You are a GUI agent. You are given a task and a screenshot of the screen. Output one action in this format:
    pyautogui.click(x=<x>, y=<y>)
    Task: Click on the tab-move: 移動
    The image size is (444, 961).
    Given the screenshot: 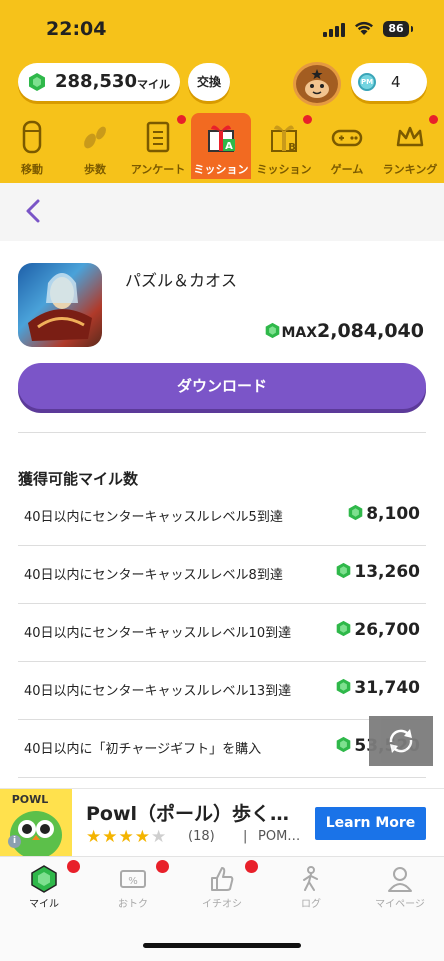 What is the action you would take?
    pyautogui.click(x=32, y=146)
    